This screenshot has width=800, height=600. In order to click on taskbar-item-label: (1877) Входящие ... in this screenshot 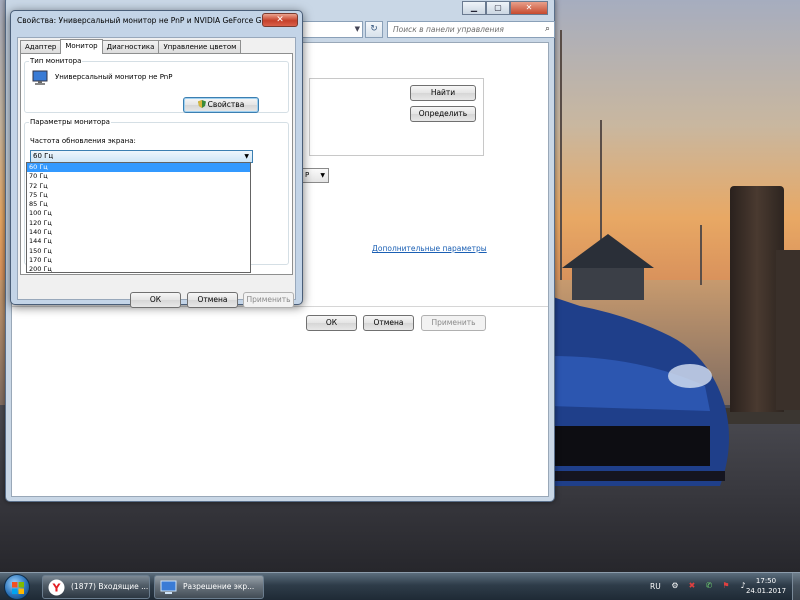, I will do `click(110, 586)`.